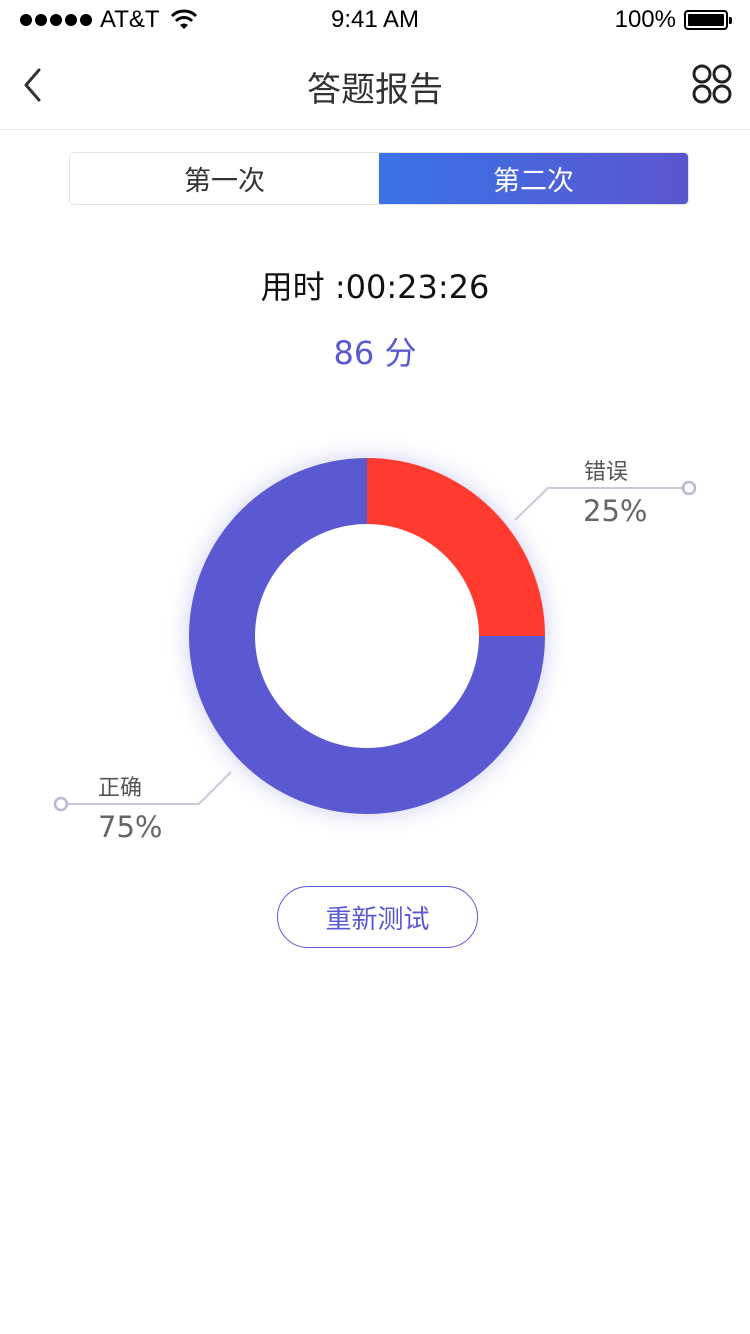 The image size is (750, 1334). Describe the element at coordinates (533, 178) in the screenshot. I see `tab-second-attempt: 第二次` at that location.